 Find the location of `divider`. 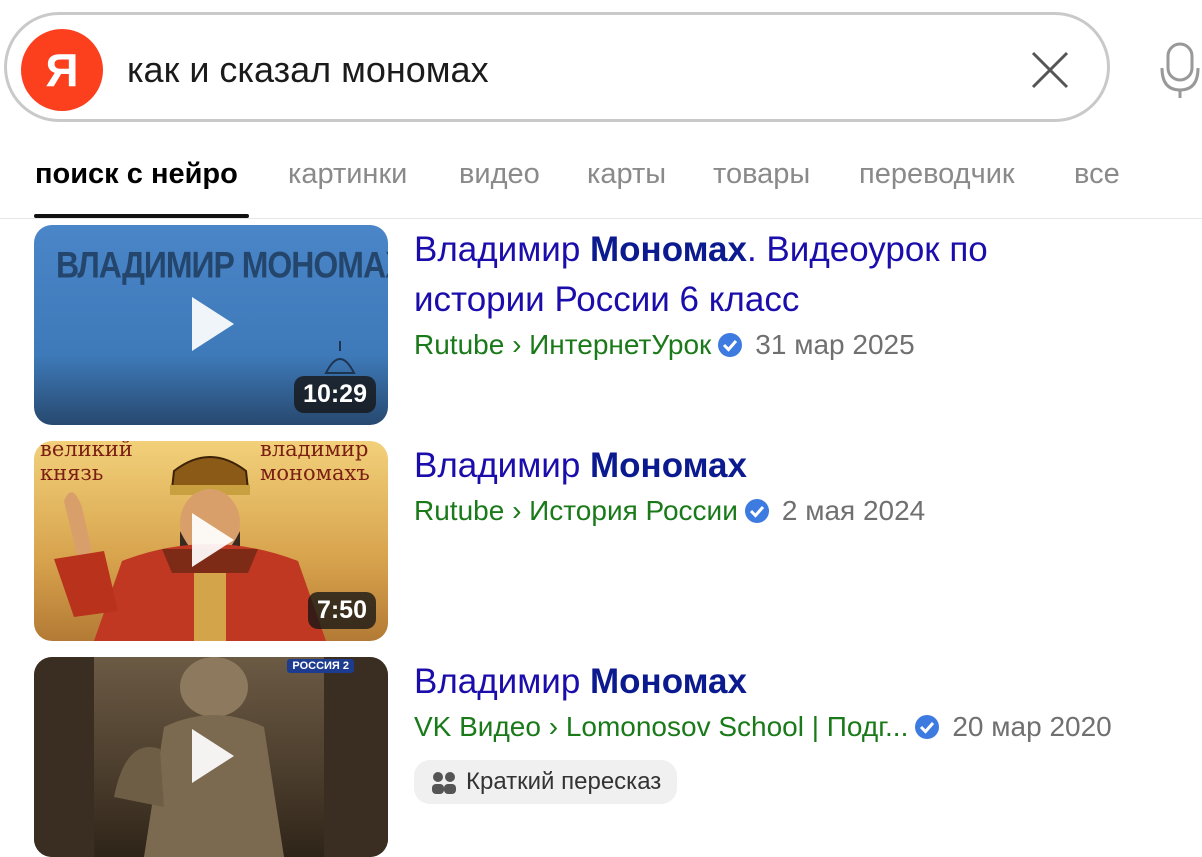

divider is located at coordinates (601, 218).